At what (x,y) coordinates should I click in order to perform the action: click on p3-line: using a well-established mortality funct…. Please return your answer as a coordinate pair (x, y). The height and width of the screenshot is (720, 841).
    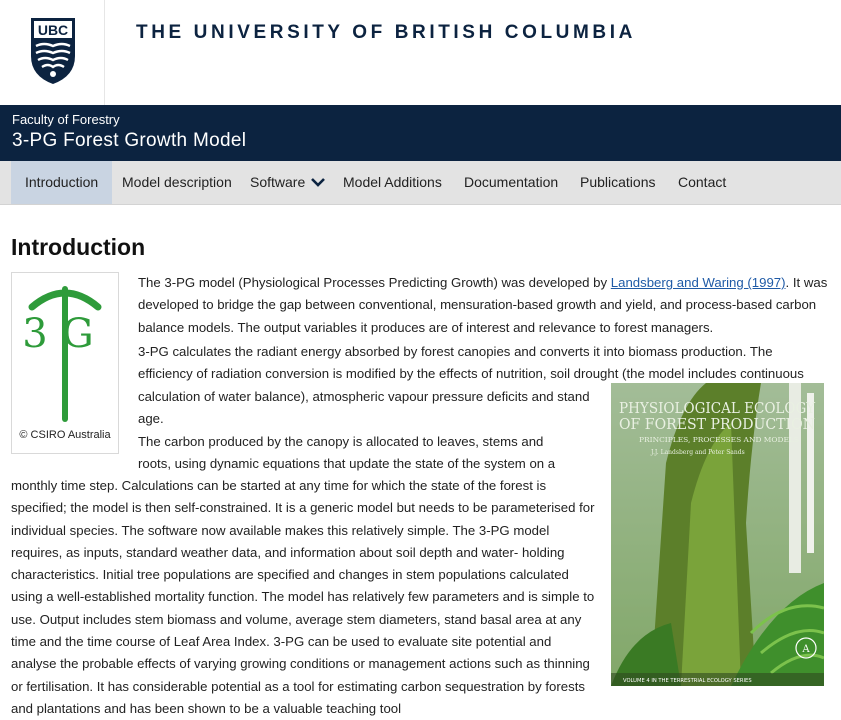
    Looking at the image, I should click on (303, 597).